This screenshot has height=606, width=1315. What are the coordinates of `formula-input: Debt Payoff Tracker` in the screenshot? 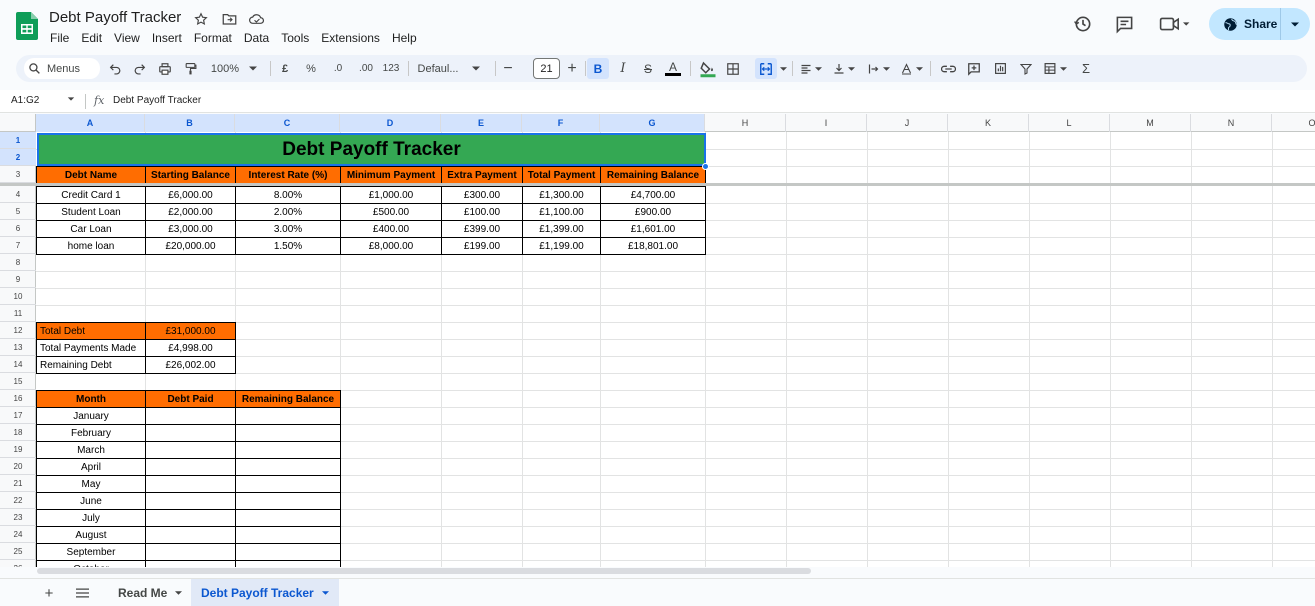 It's located at (157, 100).